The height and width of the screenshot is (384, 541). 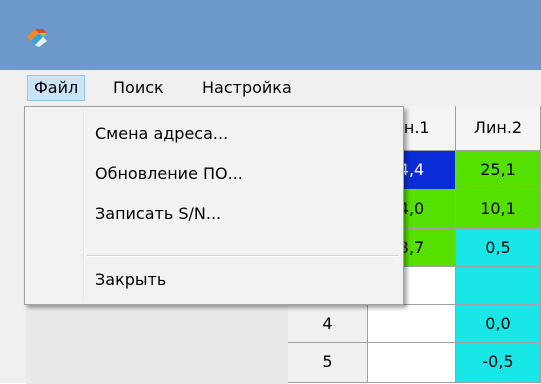 I want to click on table-cell-line2: 0,0, so click(x=498, y=324).